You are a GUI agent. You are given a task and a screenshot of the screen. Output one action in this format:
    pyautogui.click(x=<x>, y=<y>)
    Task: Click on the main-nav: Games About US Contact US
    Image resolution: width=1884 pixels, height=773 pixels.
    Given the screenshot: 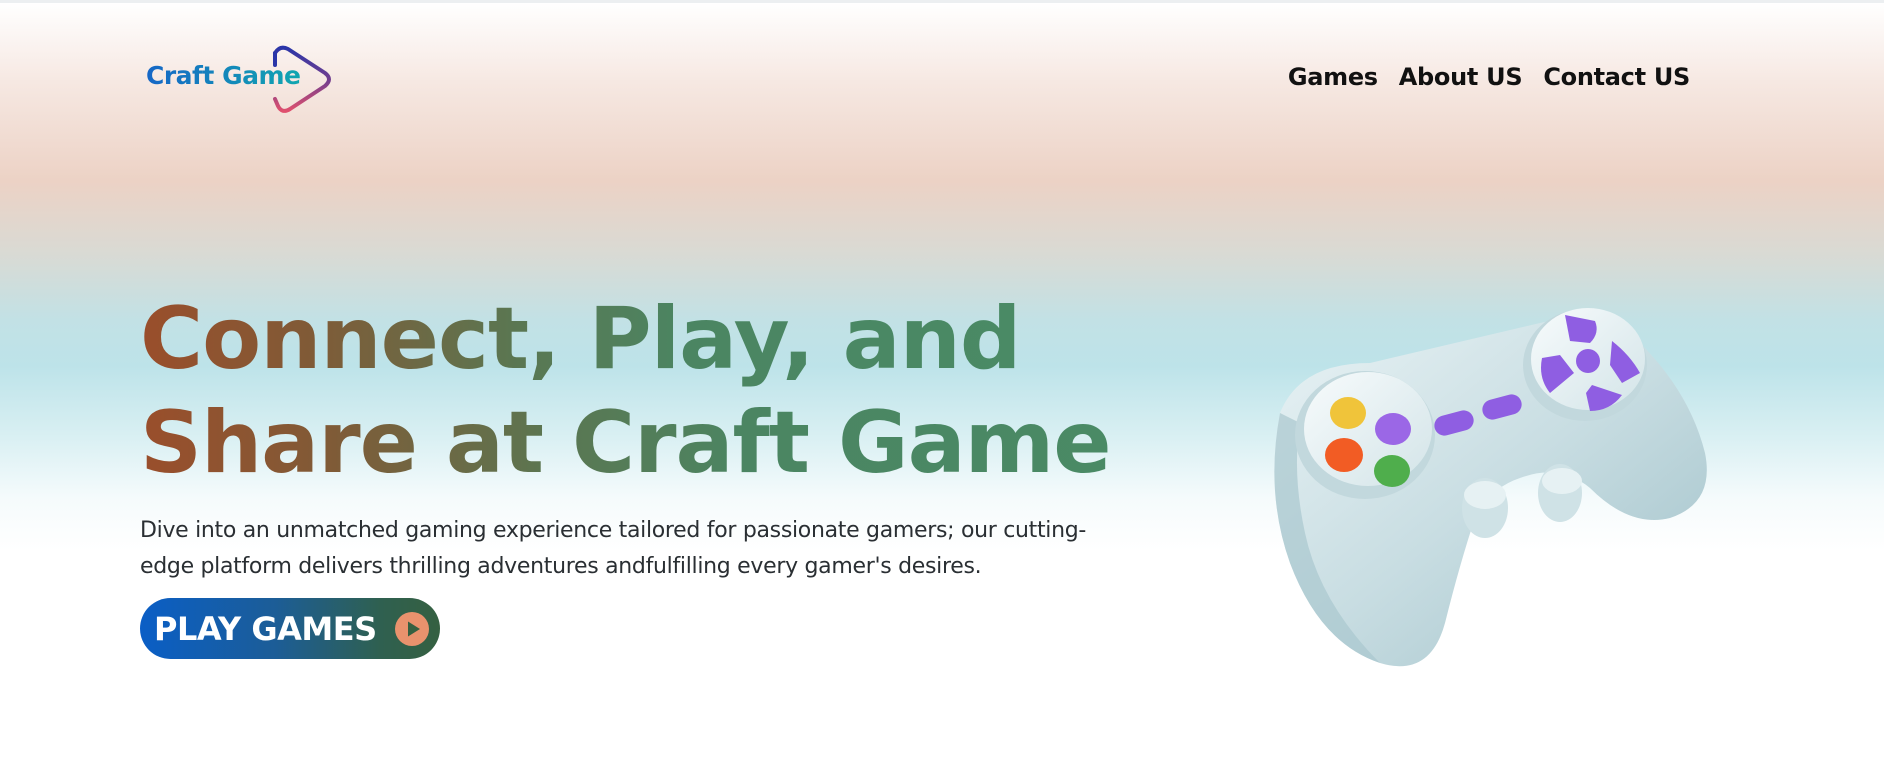 What is the action you would take?
    pyautogui.click(x=1489, y=77)
    